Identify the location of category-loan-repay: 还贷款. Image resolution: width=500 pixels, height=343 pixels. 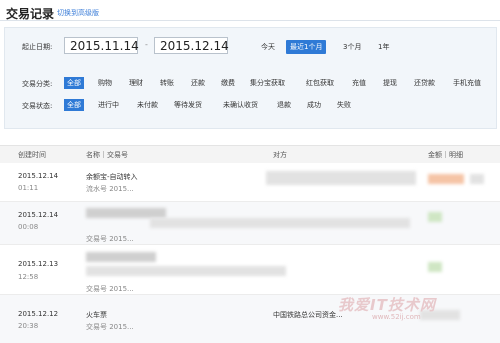
(424, 83).